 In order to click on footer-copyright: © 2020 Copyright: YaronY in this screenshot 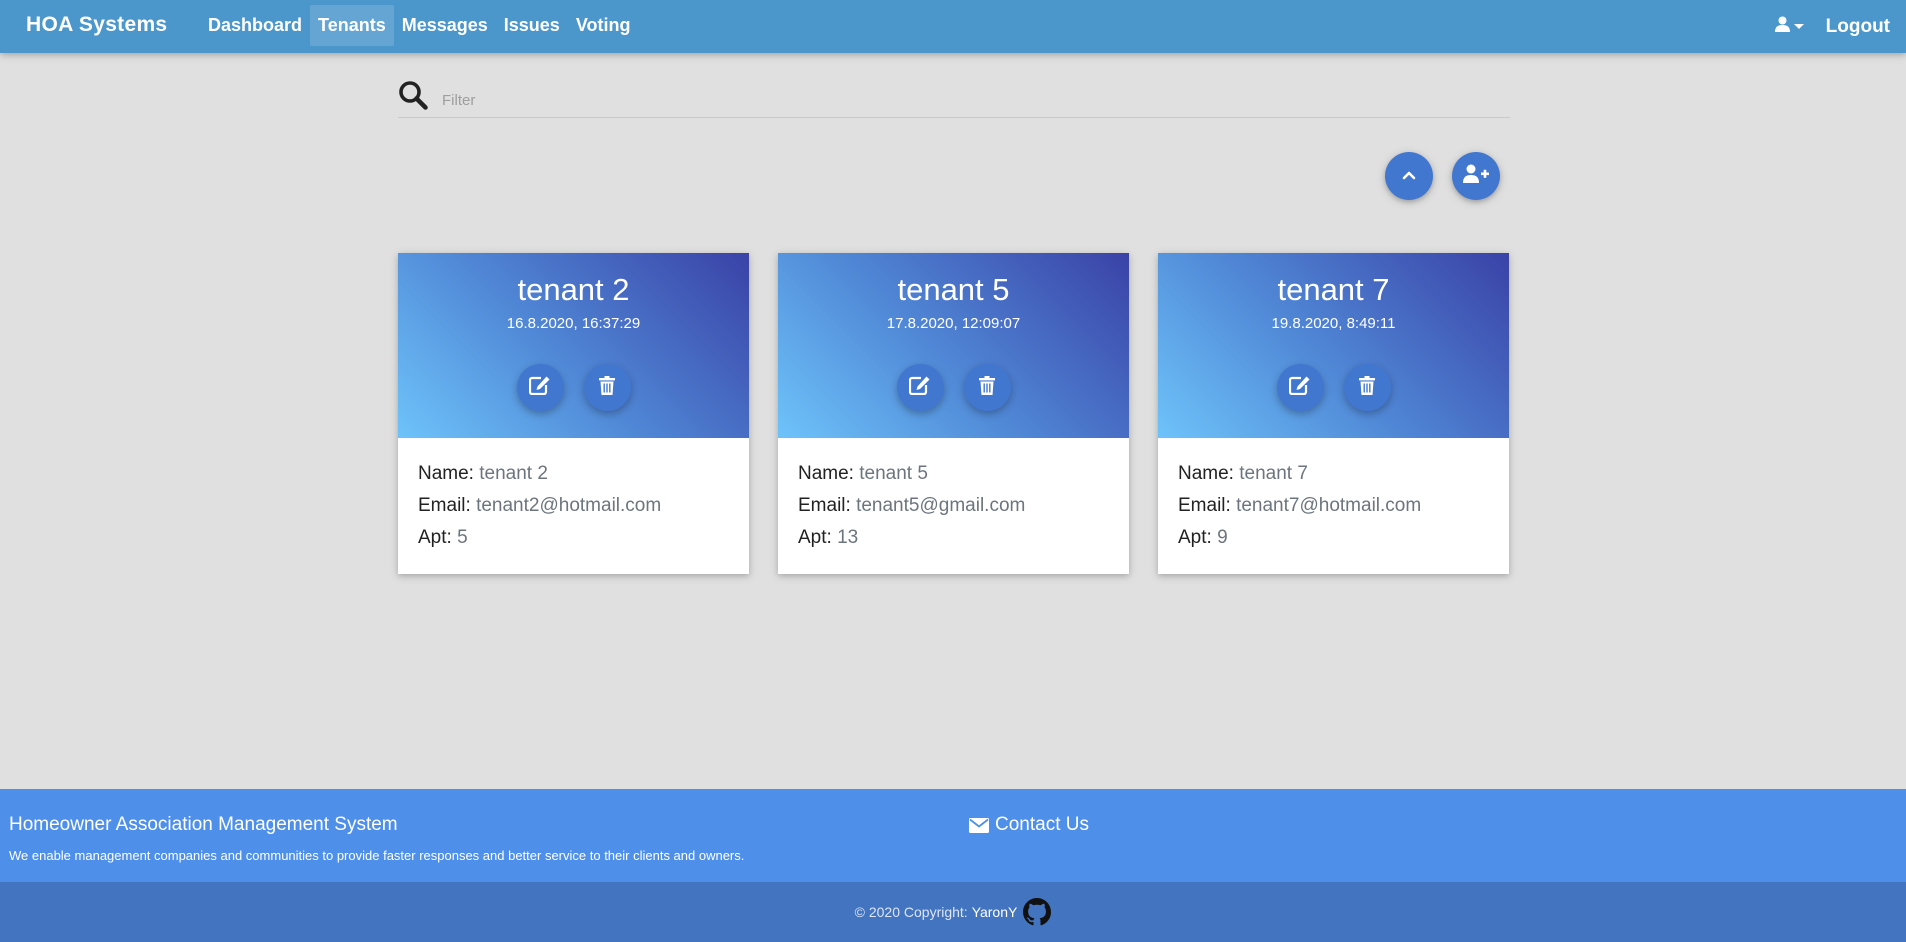, I will do `click(953, 912)`.